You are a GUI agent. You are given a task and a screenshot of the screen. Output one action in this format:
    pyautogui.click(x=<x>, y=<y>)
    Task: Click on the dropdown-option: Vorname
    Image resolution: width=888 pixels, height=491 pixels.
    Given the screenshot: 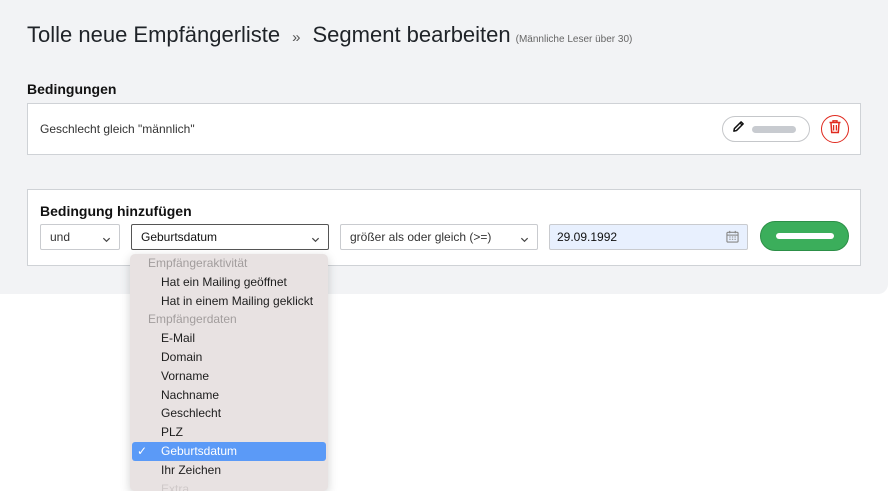 What is the action you would take?
    pyautogui.click(x=229, y=376)
    